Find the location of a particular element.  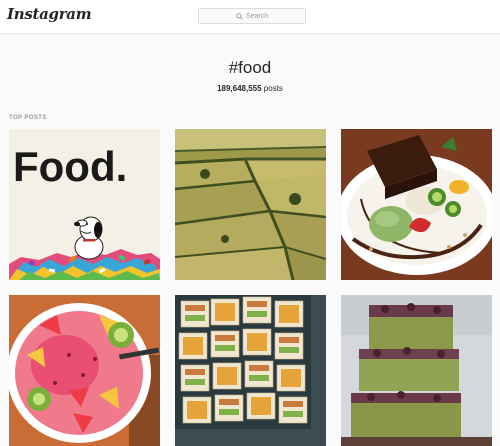

post-image-fruit-bowl is located at coordinates (84, 370).